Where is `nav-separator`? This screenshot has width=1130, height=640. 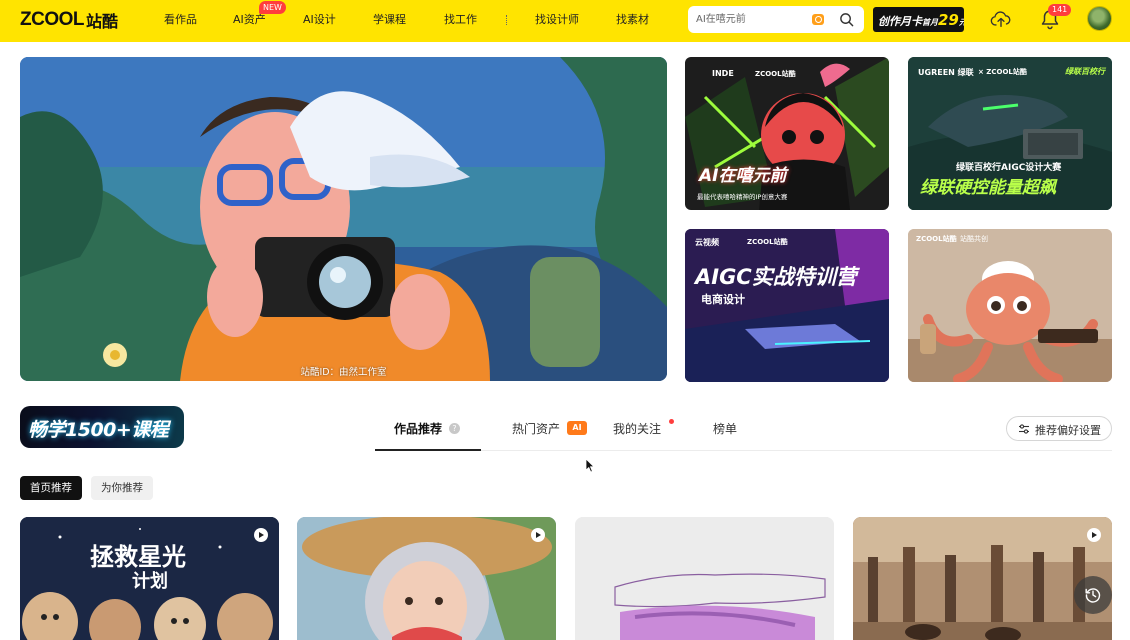
nav-separator is located at coordinates (507, 20).